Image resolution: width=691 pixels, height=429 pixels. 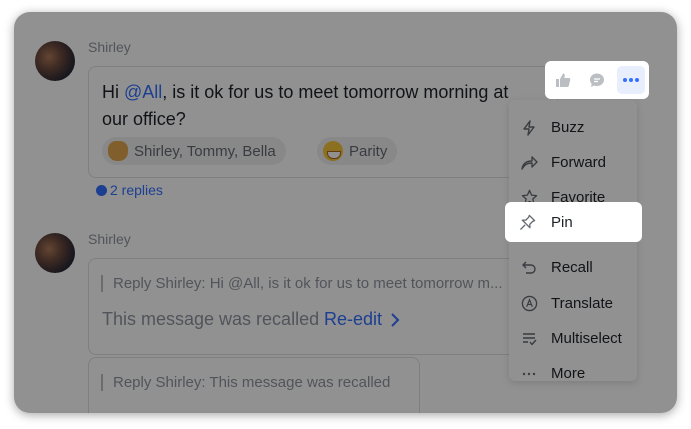 I want to click on thumbs-up-icon, so click(x=563, y=80).